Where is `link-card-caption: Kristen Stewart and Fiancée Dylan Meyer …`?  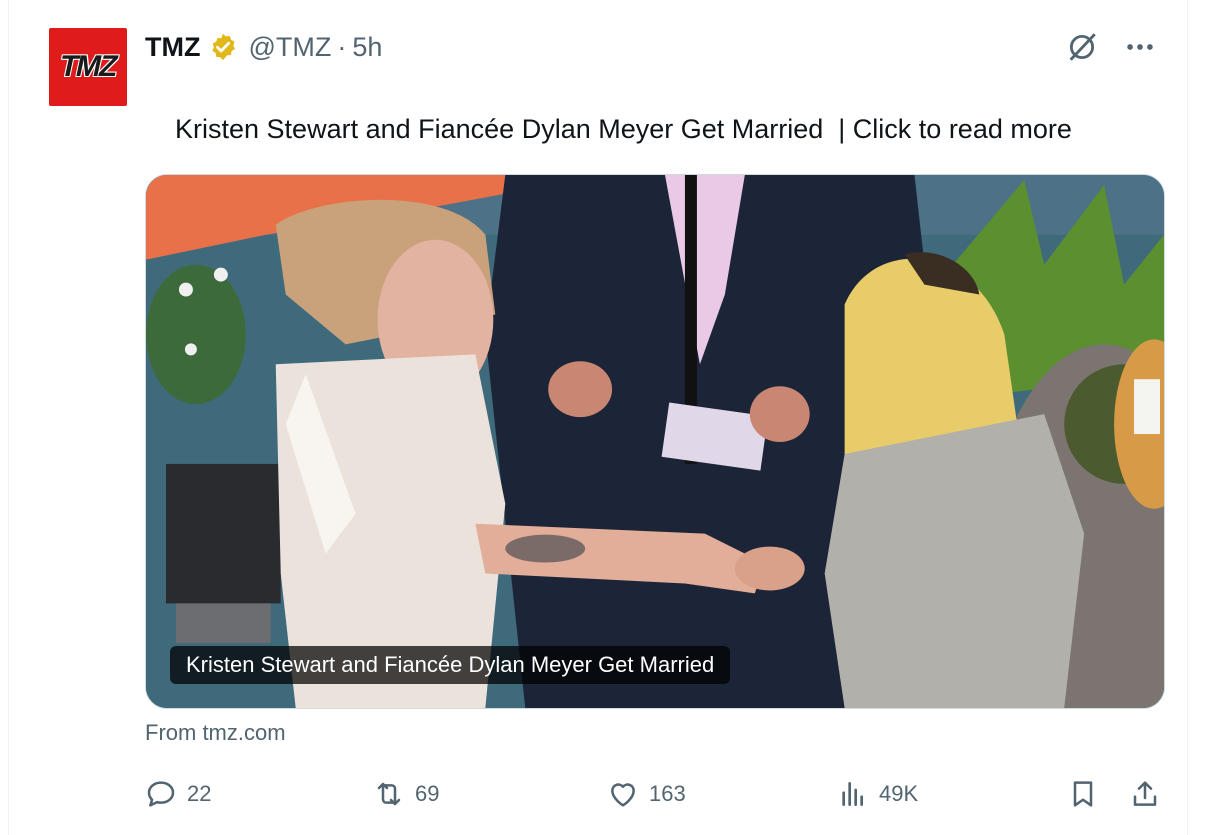 link-card-caption: Kristen Stewart and Fiancée Dylan Meyer … is located at coordinates (450, 665).